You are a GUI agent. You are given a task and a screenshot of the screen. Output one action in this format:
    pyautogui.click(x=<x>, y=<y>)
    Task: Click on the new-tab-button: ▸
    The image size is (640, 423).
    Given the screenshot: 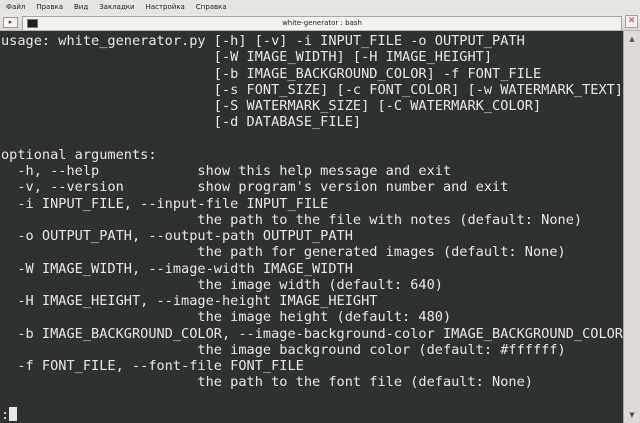 What is the action you would take?
    pyautogui.click(x=10, y=22)
    